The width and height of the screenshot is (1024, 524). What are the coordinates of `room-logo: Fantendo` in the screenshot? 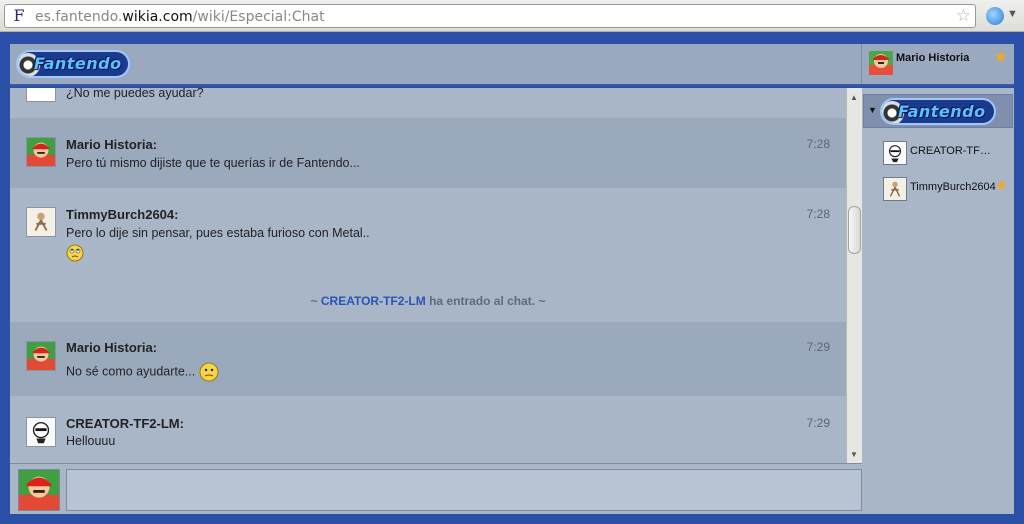 It's located at (938, 111).